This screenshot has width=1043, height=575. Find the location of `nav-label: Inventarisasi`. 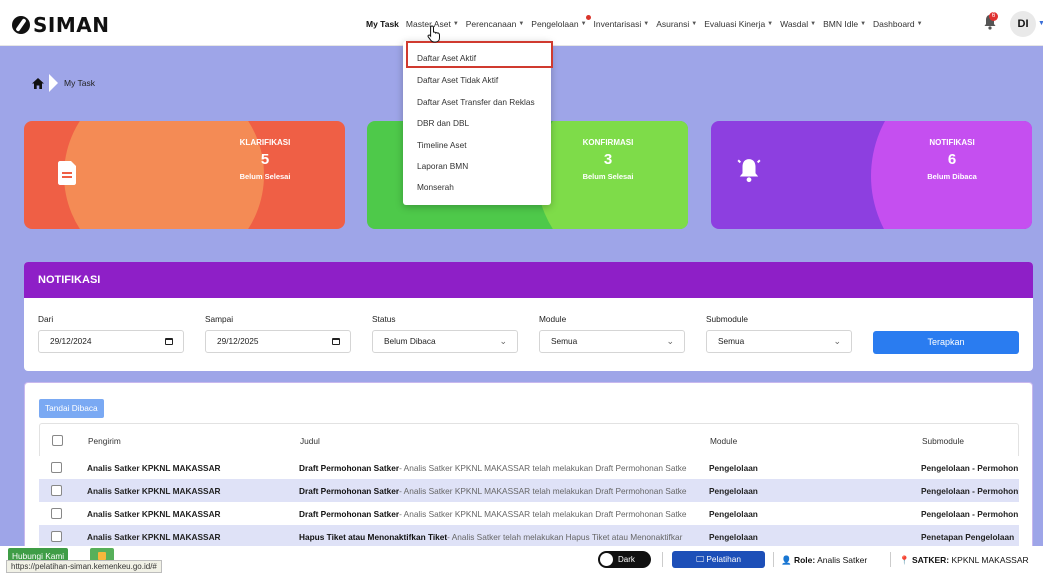

nav-label: Inventarisasi is located at coordinates (617, 24).